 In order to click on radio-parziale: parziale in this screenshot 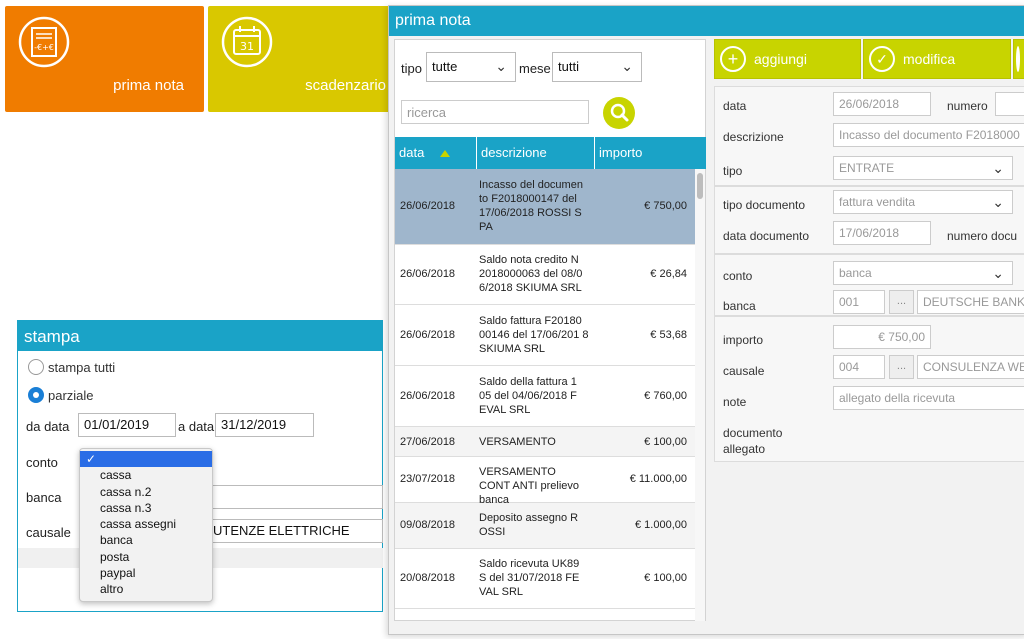, I will do `click(61, 395)`.